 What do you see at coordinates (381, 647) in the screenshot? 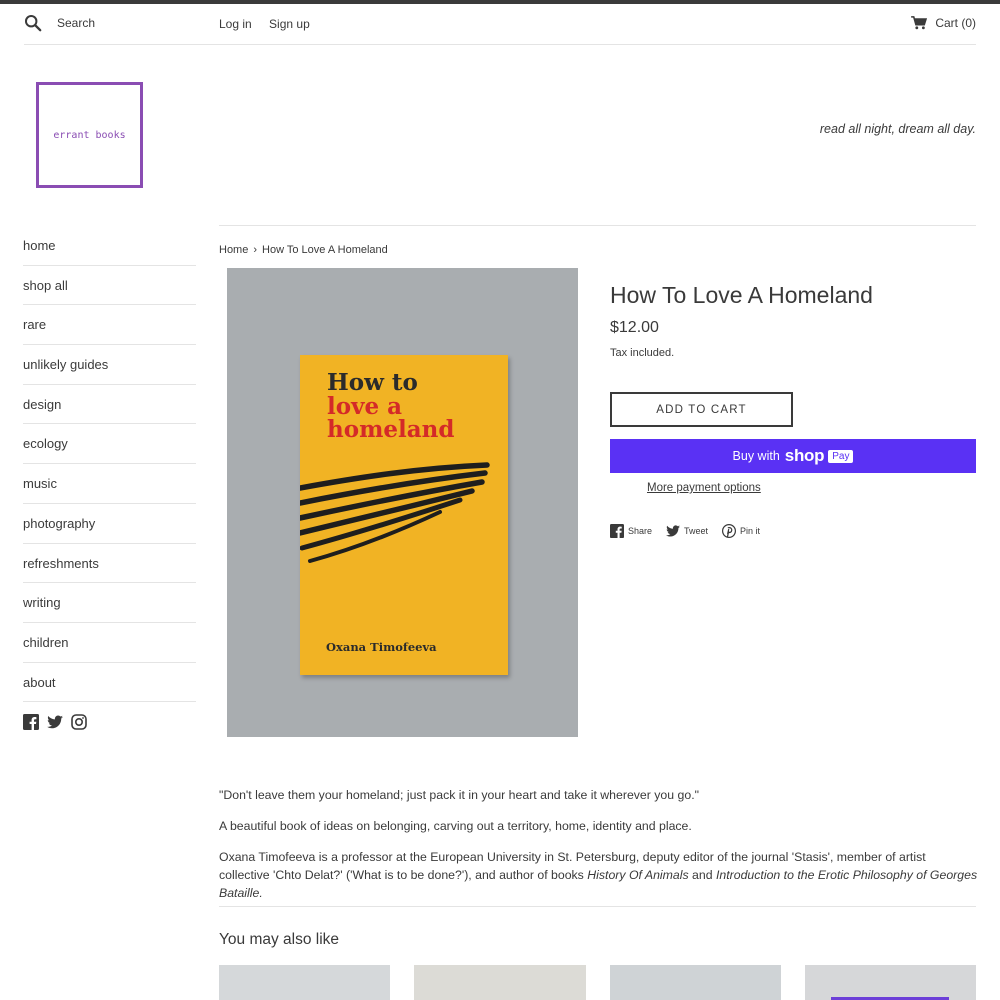
I see `book-author: Oxana Timofeeva` at bounding box center [381, 647].